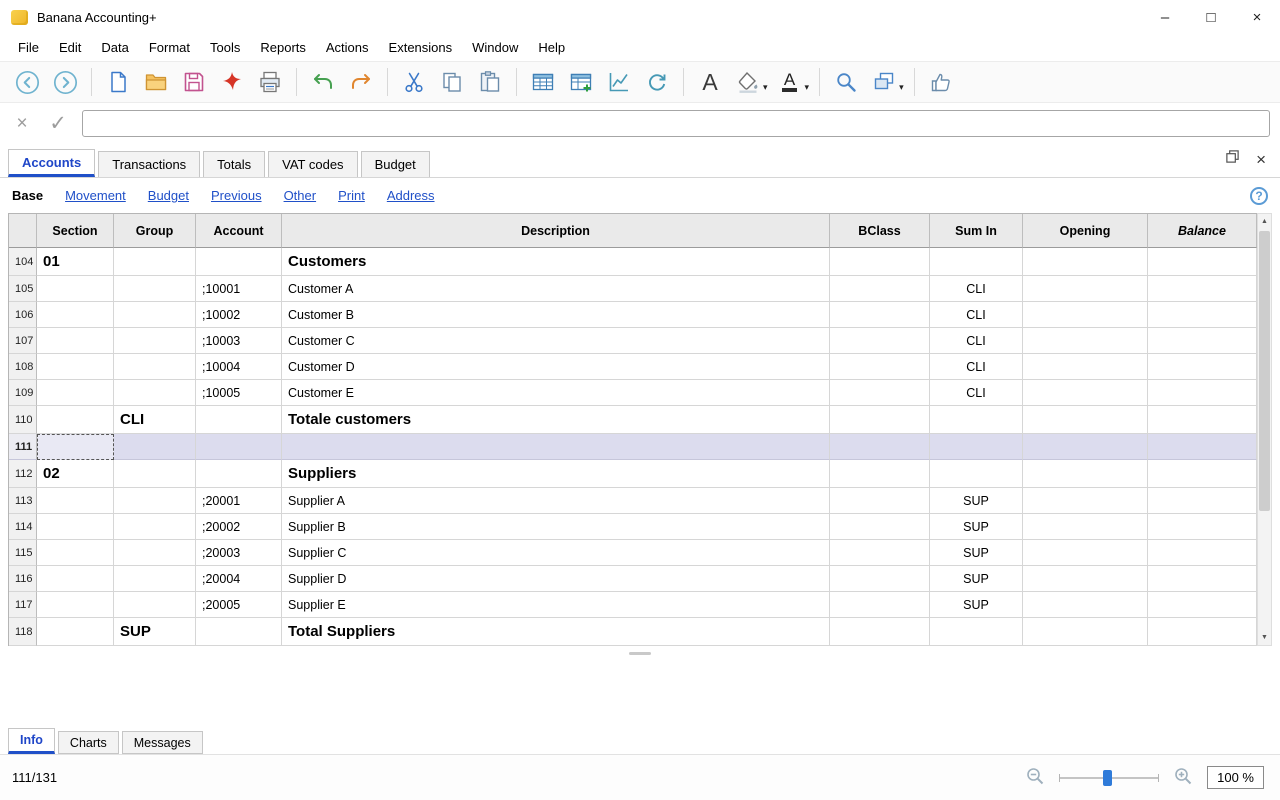  Describe the element at coordinates (351, 195) in the screenshot. I see `view-print: Print` at that location.